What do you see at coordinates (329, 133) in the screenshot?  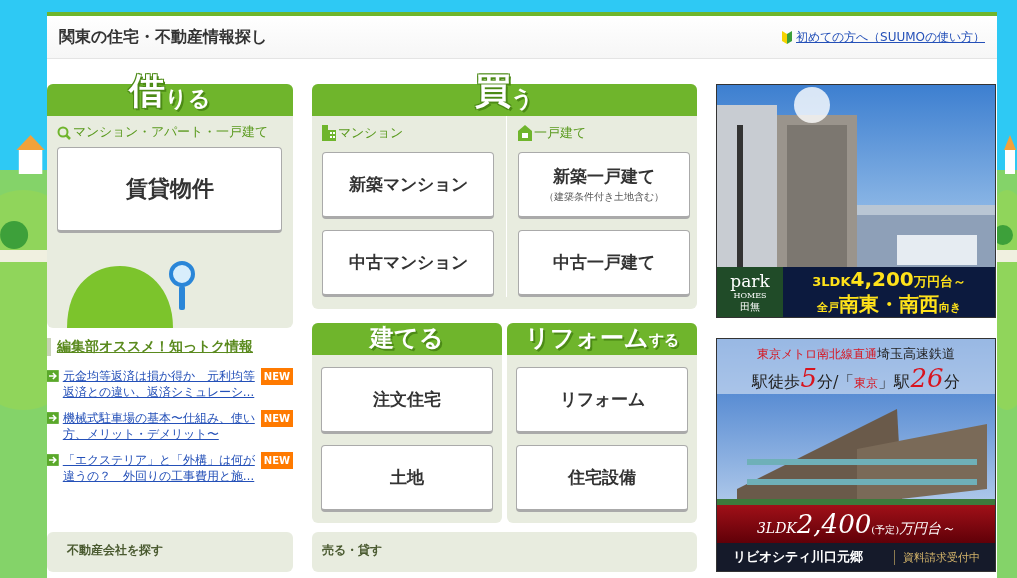 I see `building-icon` at bounding box center [329, 133].